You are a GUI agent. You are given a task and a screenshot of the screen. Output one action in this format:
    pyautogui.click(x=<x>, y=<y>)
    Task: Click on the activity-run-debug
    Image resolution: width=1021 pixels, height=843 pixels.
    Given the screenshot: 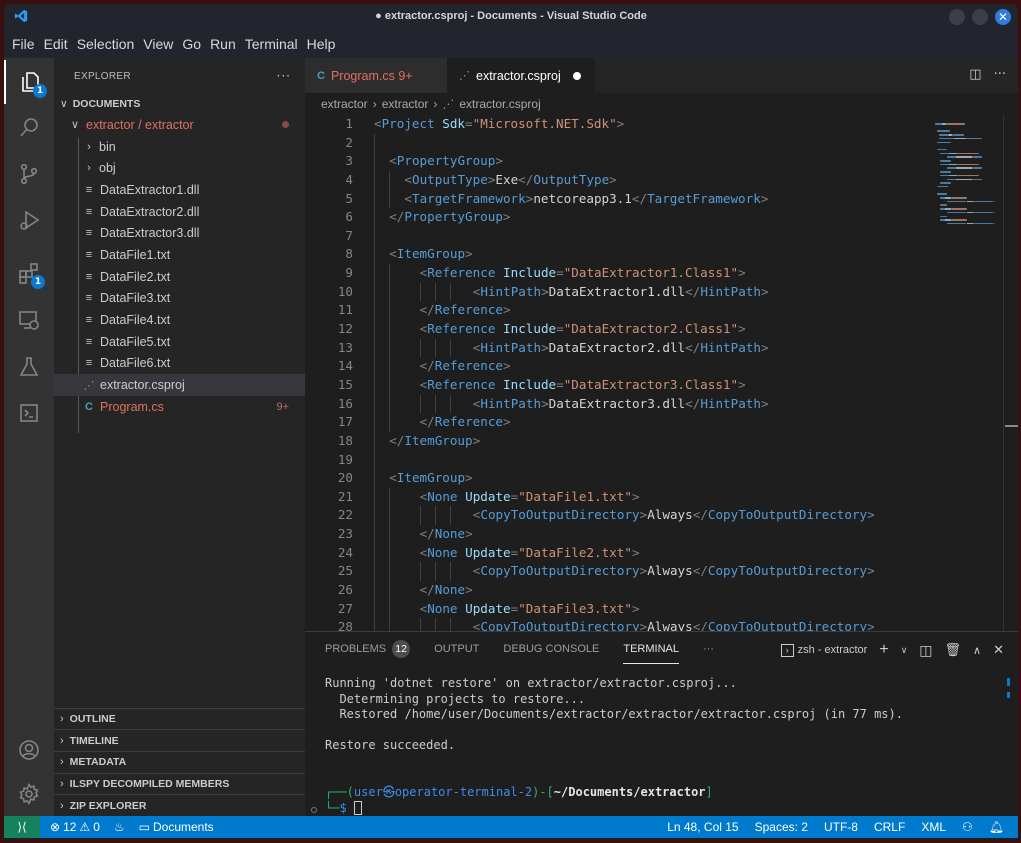 What is the action you would take?
    pyautogui.click(x=29, y=220)
    